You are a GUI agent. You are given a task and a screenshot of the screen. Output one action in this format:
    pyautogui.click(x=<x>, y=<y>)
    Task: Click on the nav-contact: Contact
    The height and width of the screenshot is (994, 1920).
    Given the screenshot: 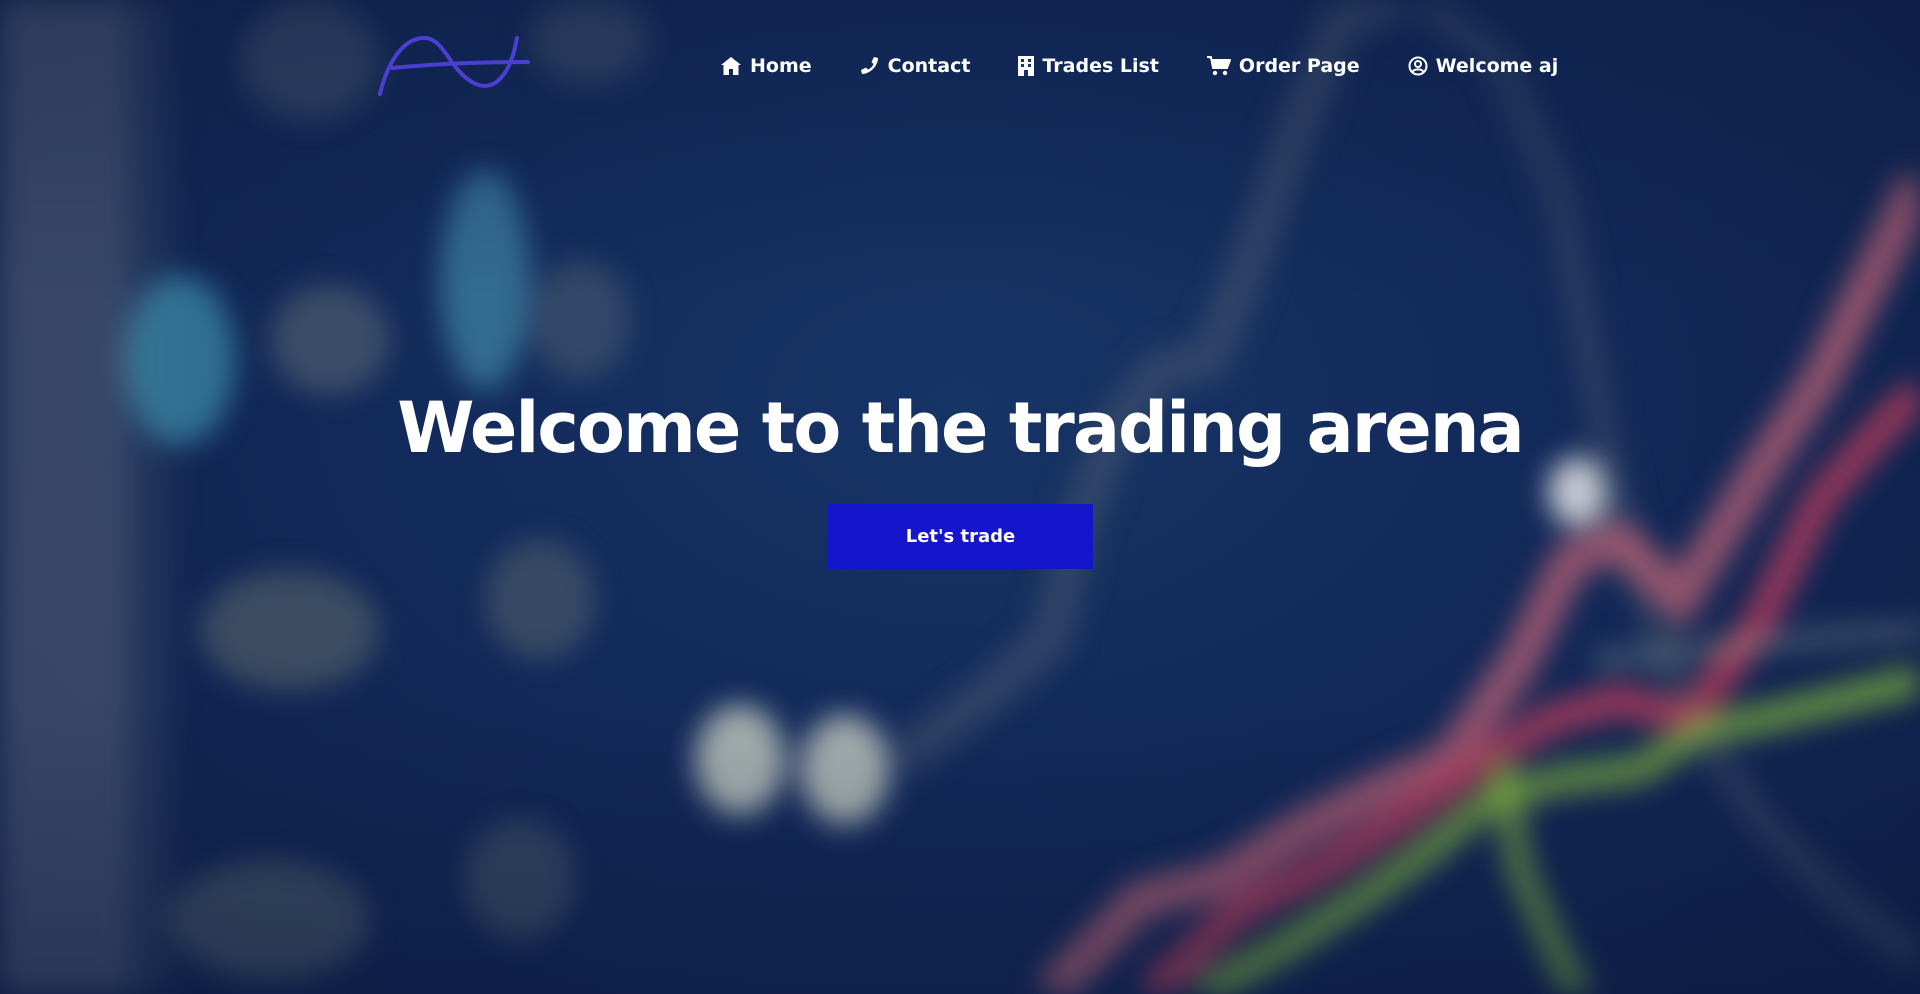 What is the action you would take?
    pyautogui.click(x=915, y=66)
    